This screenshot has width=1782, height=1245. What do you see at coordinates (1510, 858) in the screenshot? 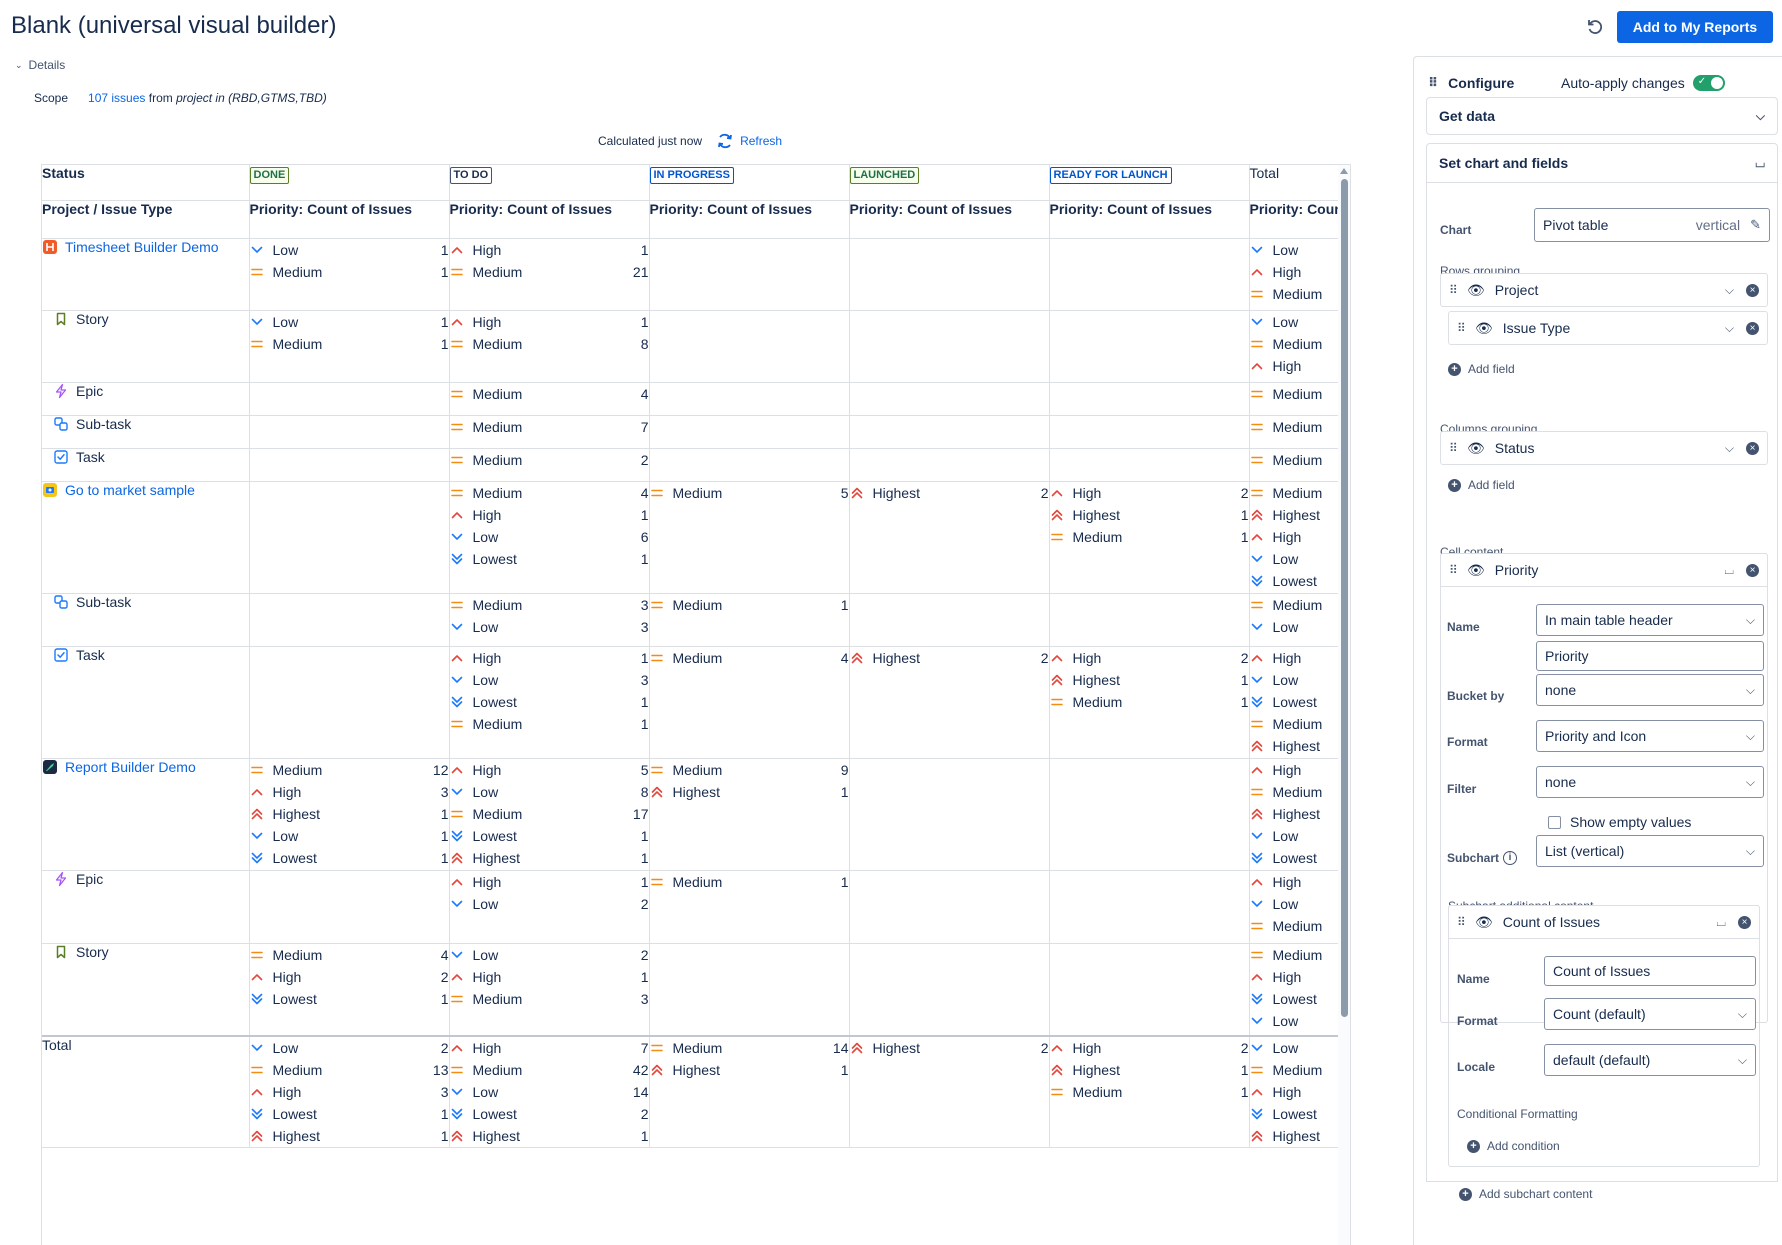
I see `info-icon: i` at bounding box center [1510, 858].